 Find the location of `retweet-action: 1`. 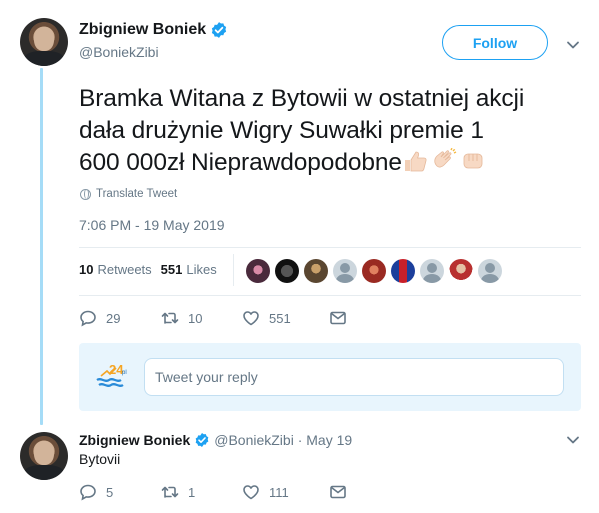

retweet-action: 1 is located at coordinates (201, 492).